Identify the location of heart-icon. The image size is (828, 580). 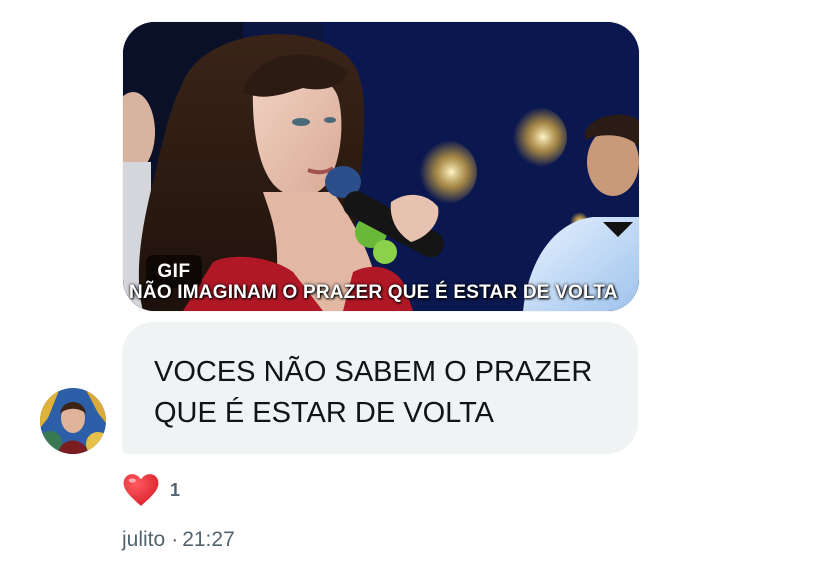
(141, 490).